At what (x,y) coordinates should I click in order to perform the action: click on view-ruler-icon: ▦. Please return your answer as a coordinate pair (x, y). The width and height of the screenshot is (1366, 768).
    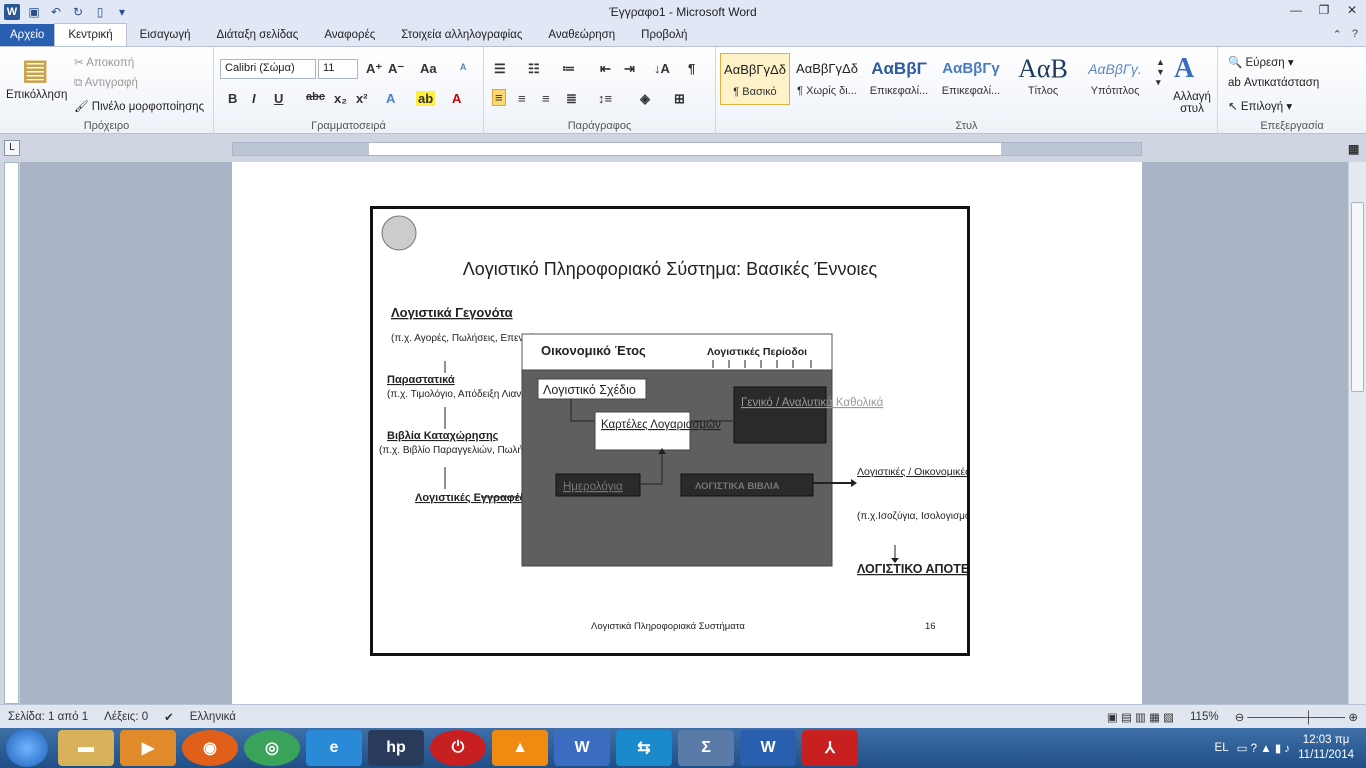
    Looking at the image, I should click on (1353, 149).